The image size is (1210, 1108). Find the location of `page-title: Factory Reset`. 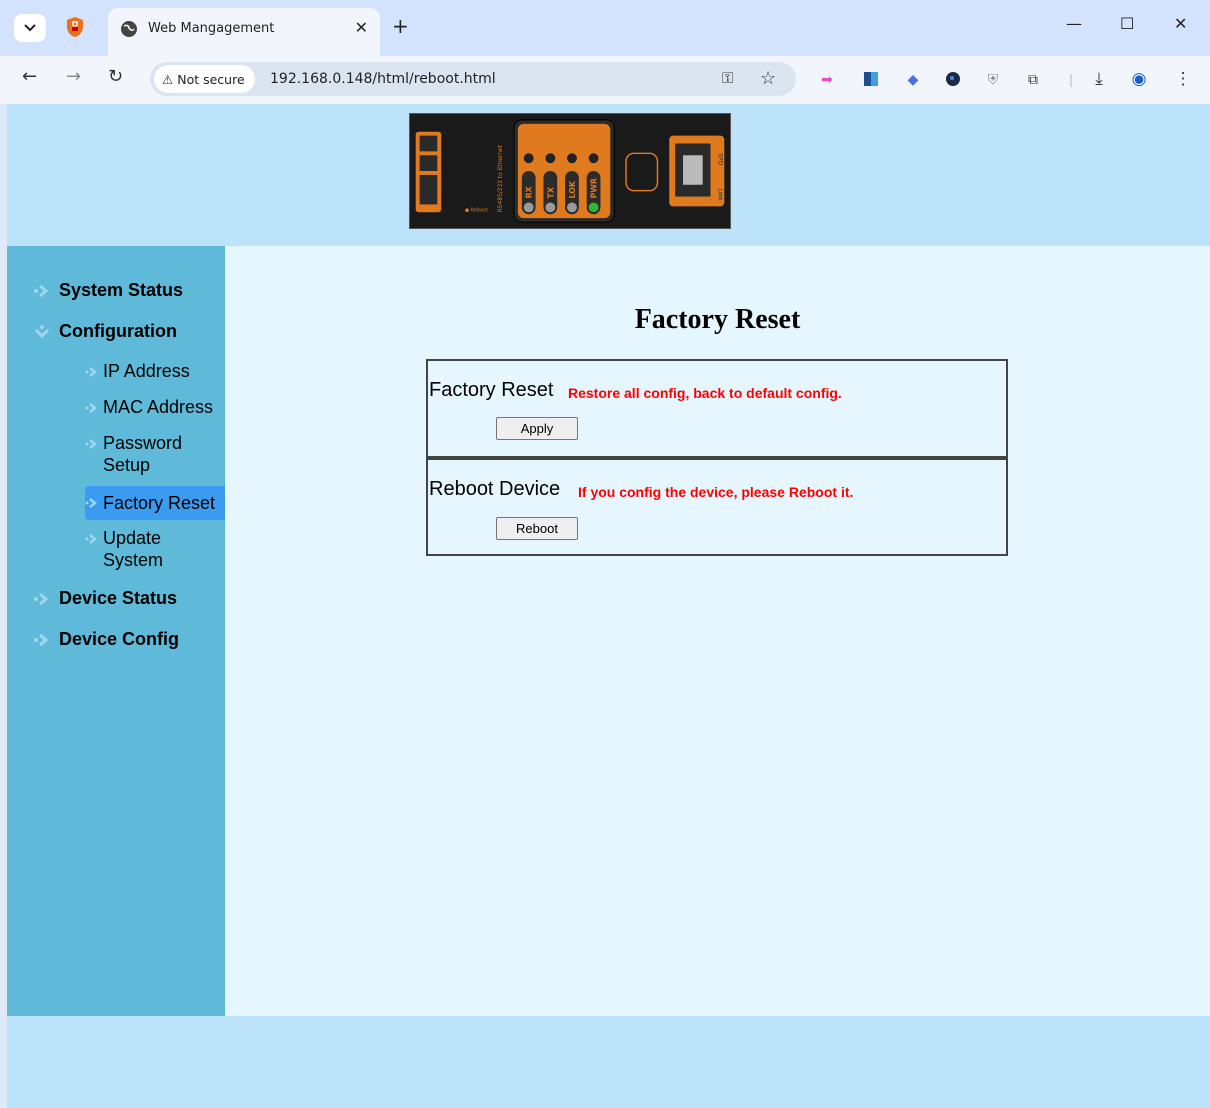

page-title: Factory Reset is located at coordinates (717, 319).